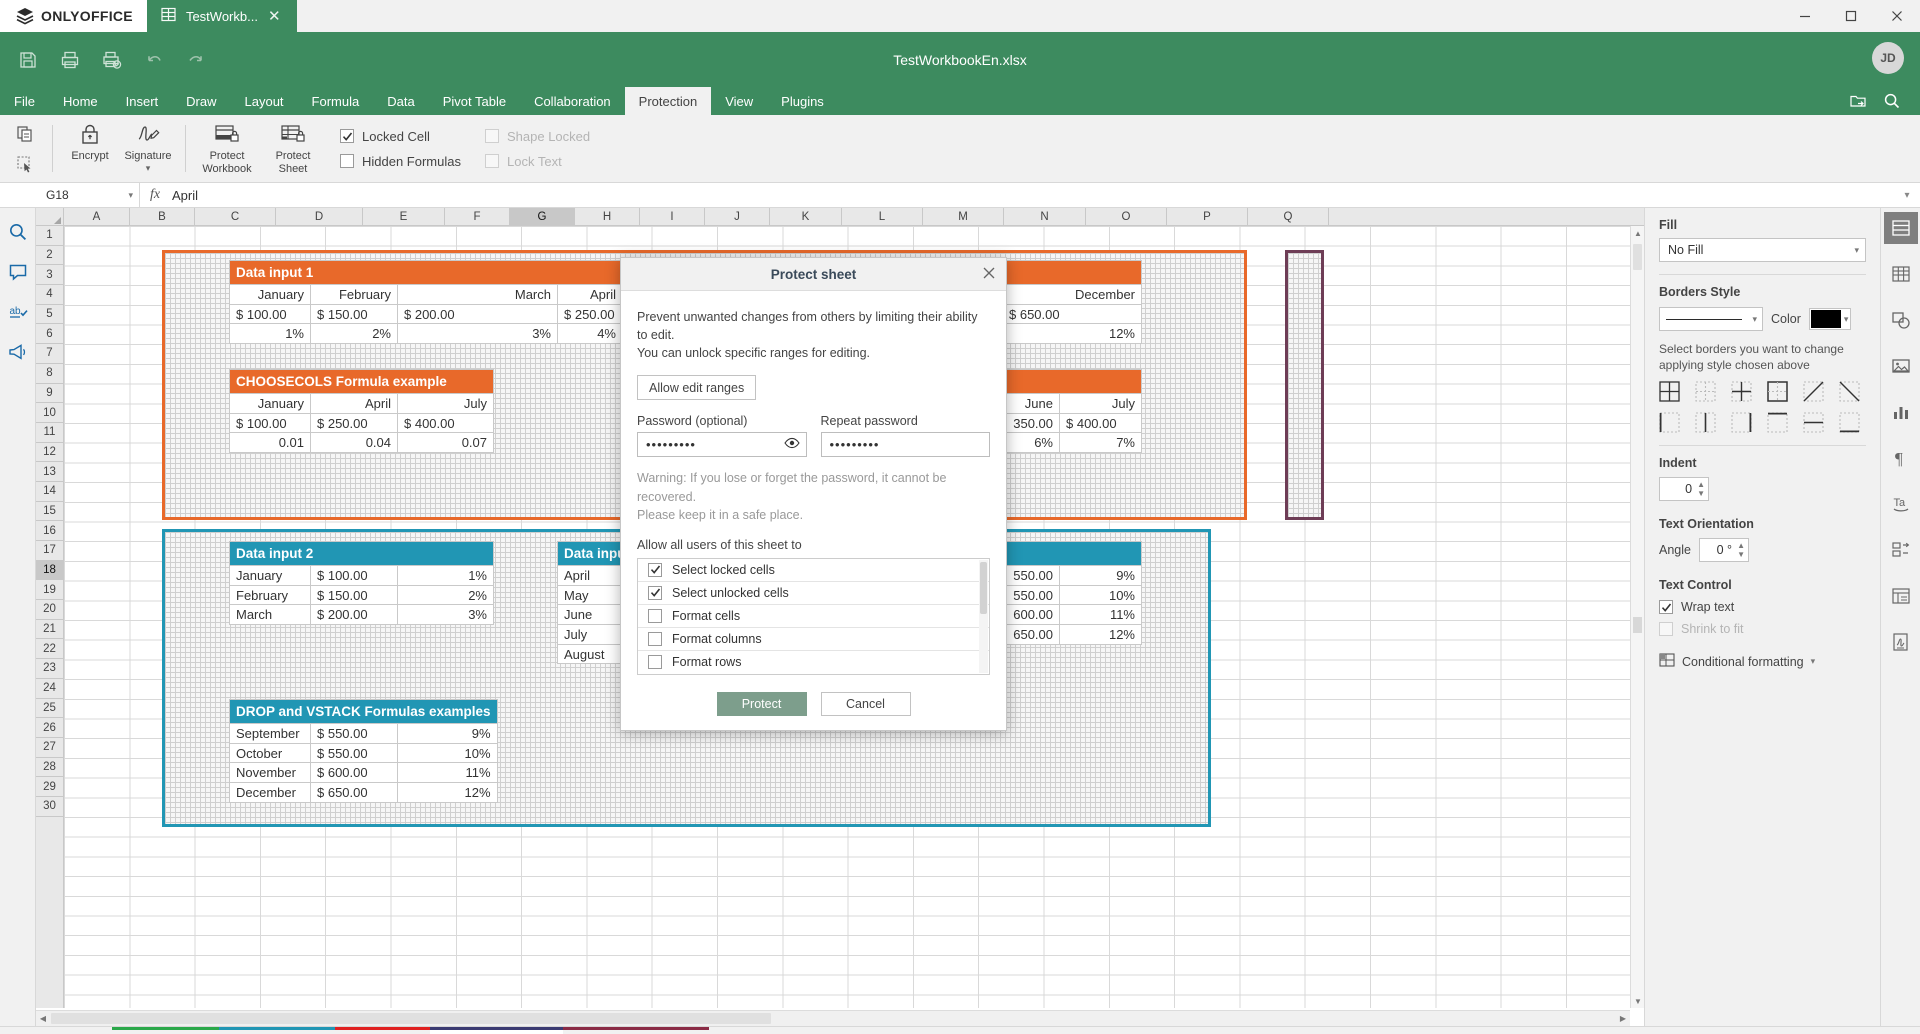 This screenshot has height=1034, width=1920. Describe the element at coordinates (18, 272) in the screenshot. I see `comments-icon` at that location.